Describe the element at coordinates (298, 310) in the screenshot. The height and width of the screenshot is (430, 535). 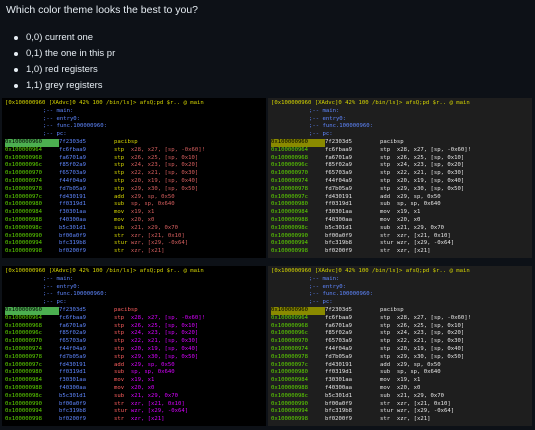
I see `disasm-address: 0x100000960` at that location.